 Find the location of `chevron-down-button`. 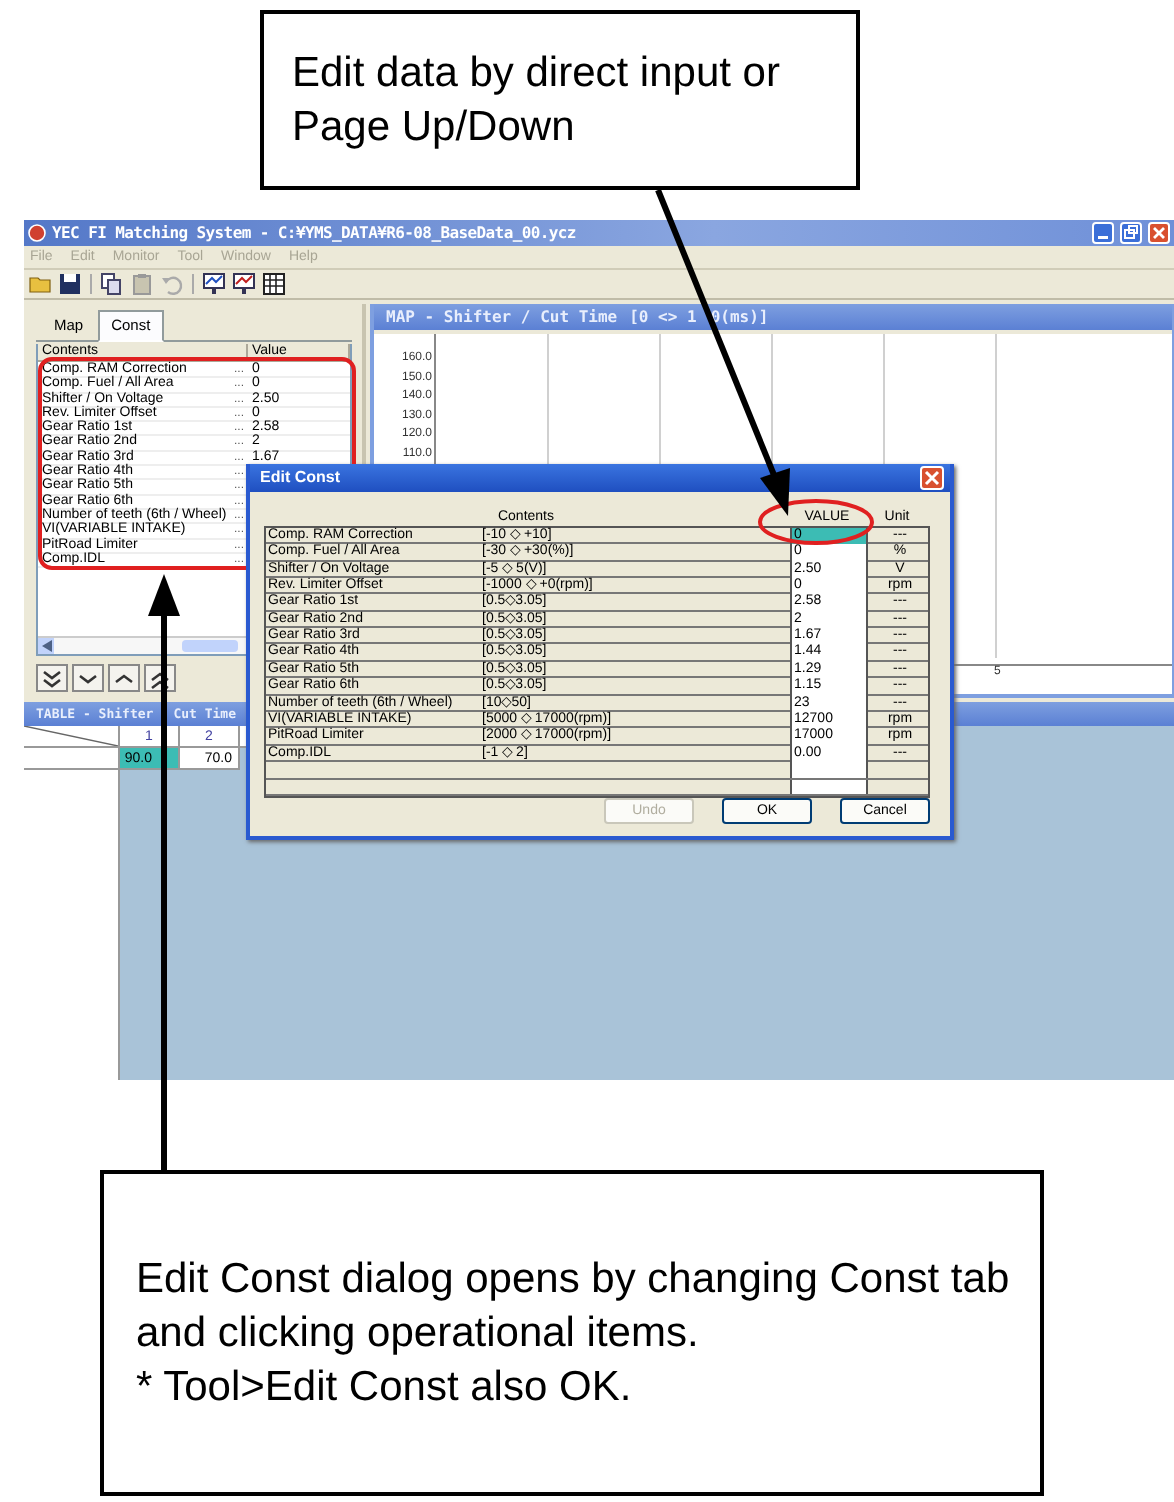

chevron-down-button is located at coordinates (88, 678).